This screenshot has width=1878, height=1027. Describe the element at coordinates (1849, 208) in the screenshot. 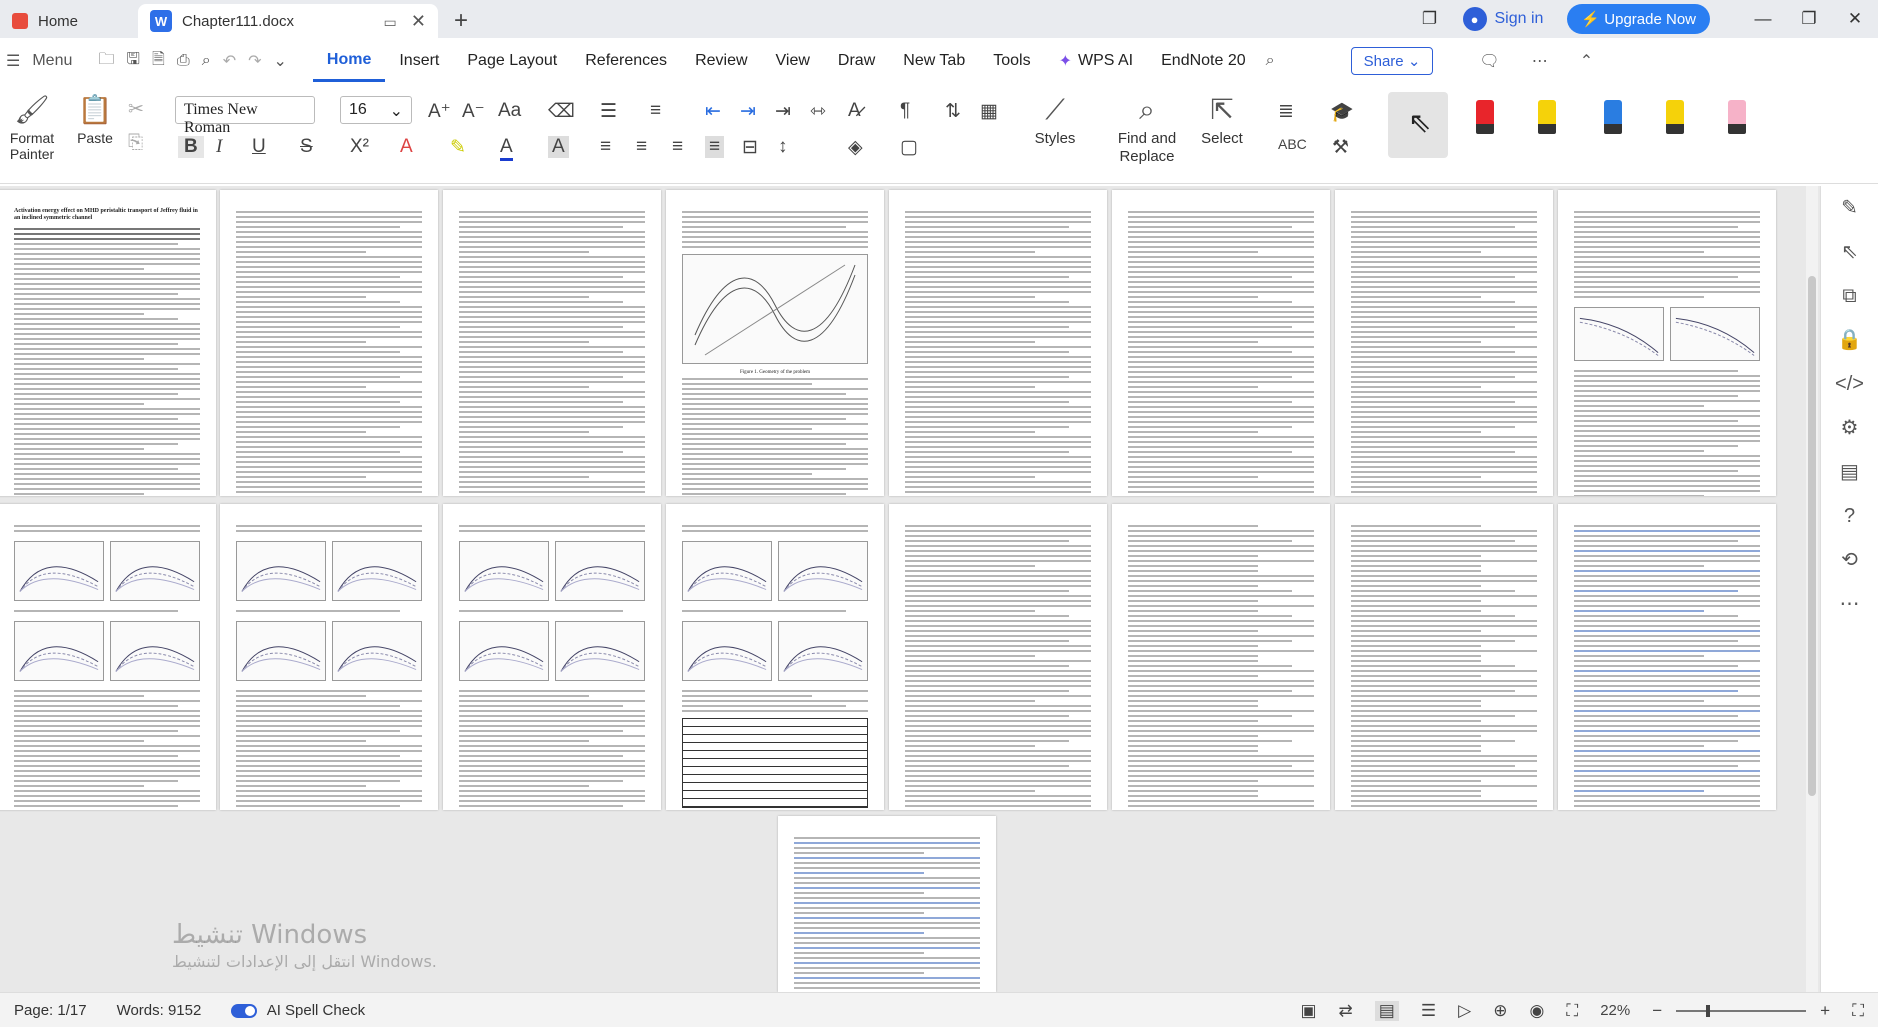

I see `pen-icon: ✎` at that location.